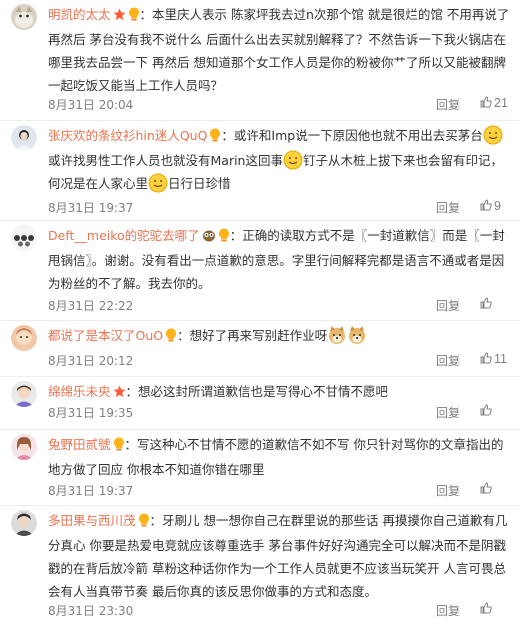  I want to click on comment-date: 8月31日 20:04, so click(91, 105).